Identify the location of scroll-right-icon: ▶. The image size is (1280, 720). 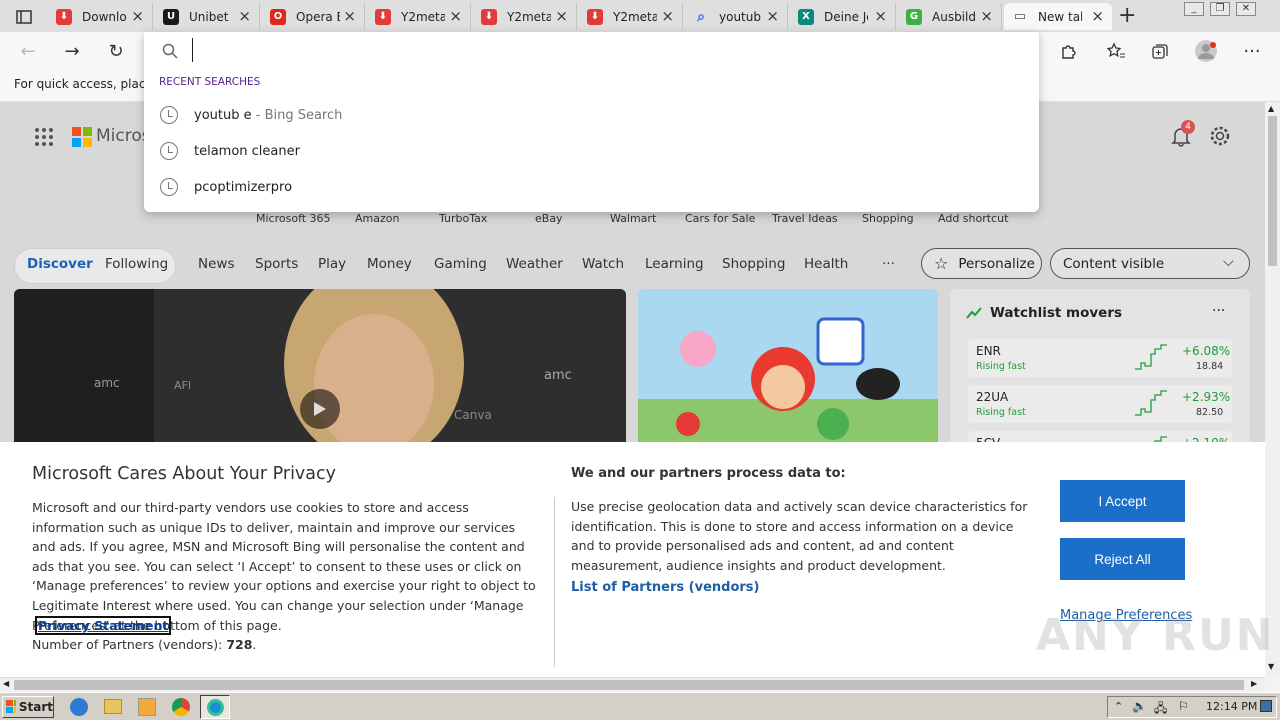
(1254, 683).